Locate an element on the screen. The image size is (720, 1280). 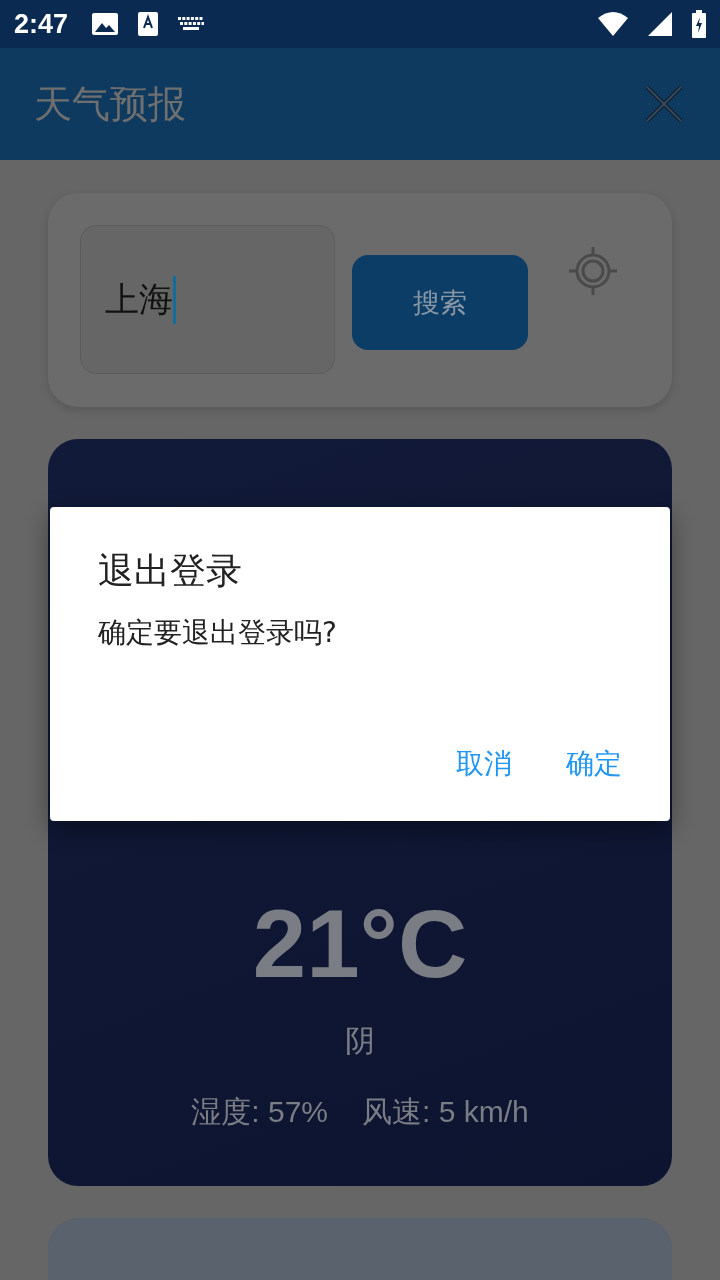
status-time: 2:47 is located at coordinates (41, 24).